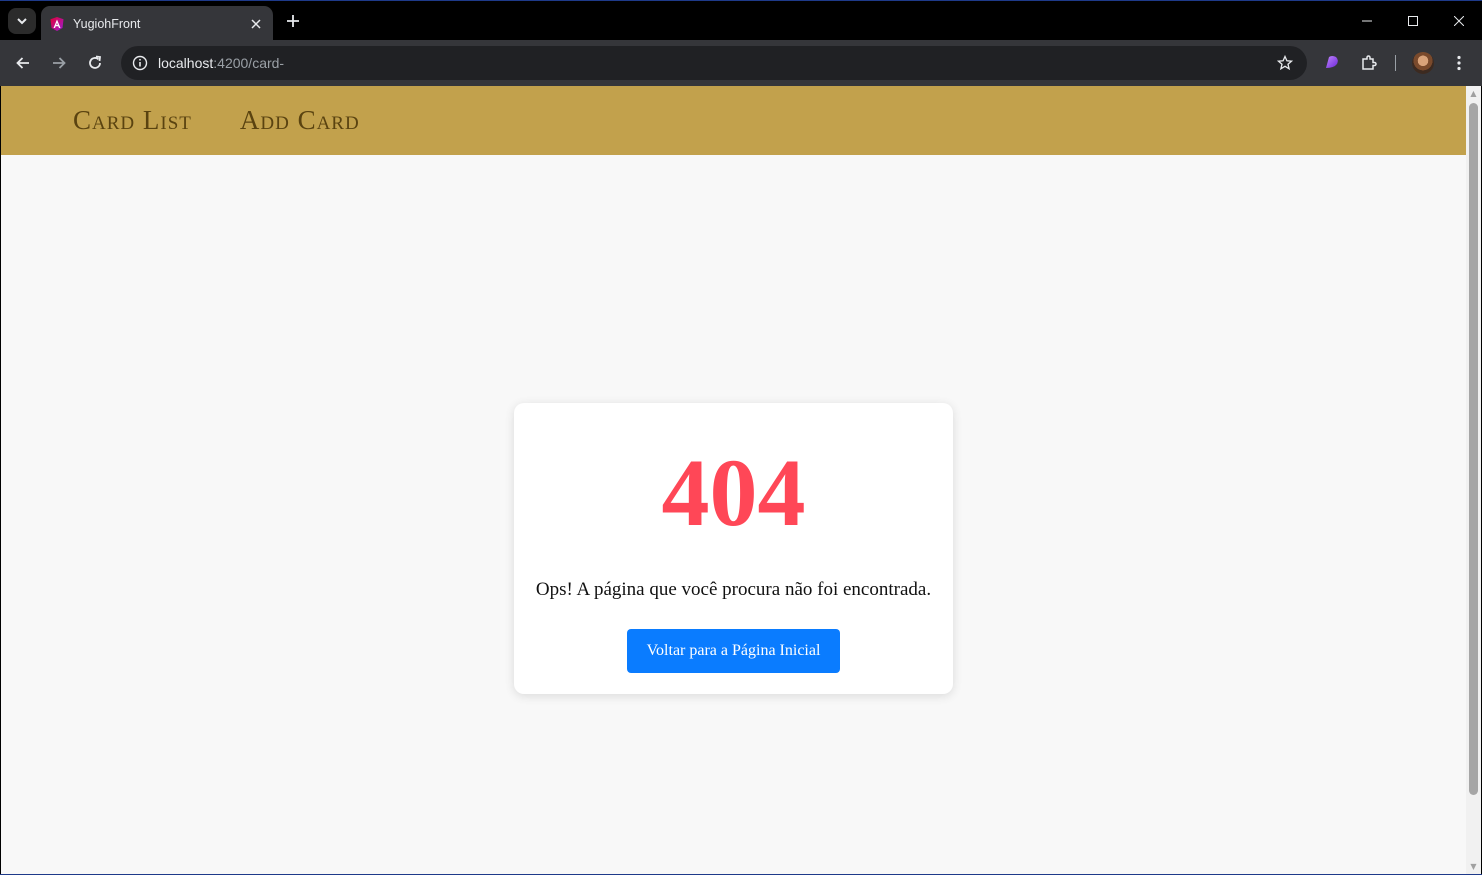 The width and height of the screenshot is (1482, 875). I want to click on extensions-button, so click(1369, 63).